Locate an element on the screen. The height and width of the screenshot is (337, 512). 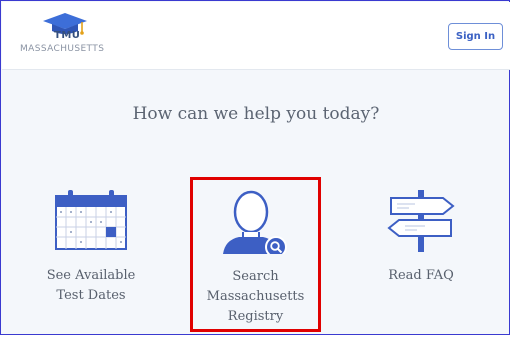
see-test-dates-label: See Available Test Dates is located at coordinates (91, 286).